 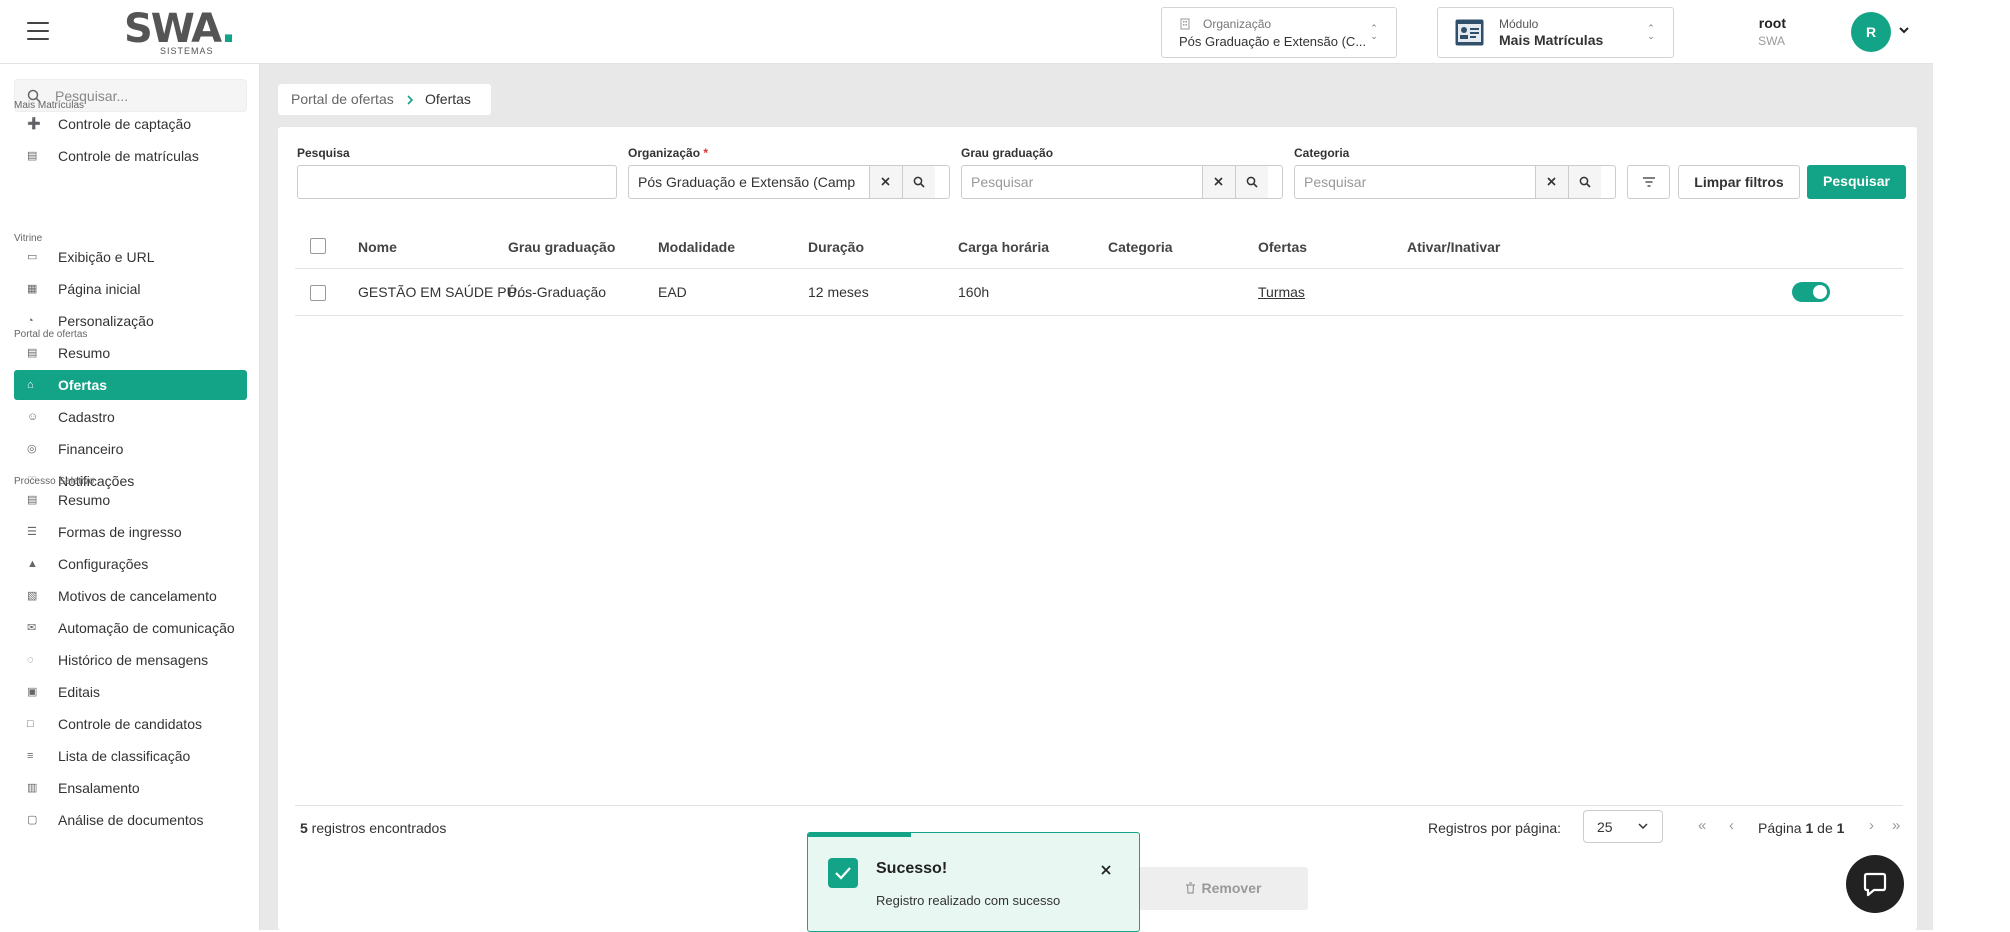 I want to click on search-icon, so click(x=919, y=182).